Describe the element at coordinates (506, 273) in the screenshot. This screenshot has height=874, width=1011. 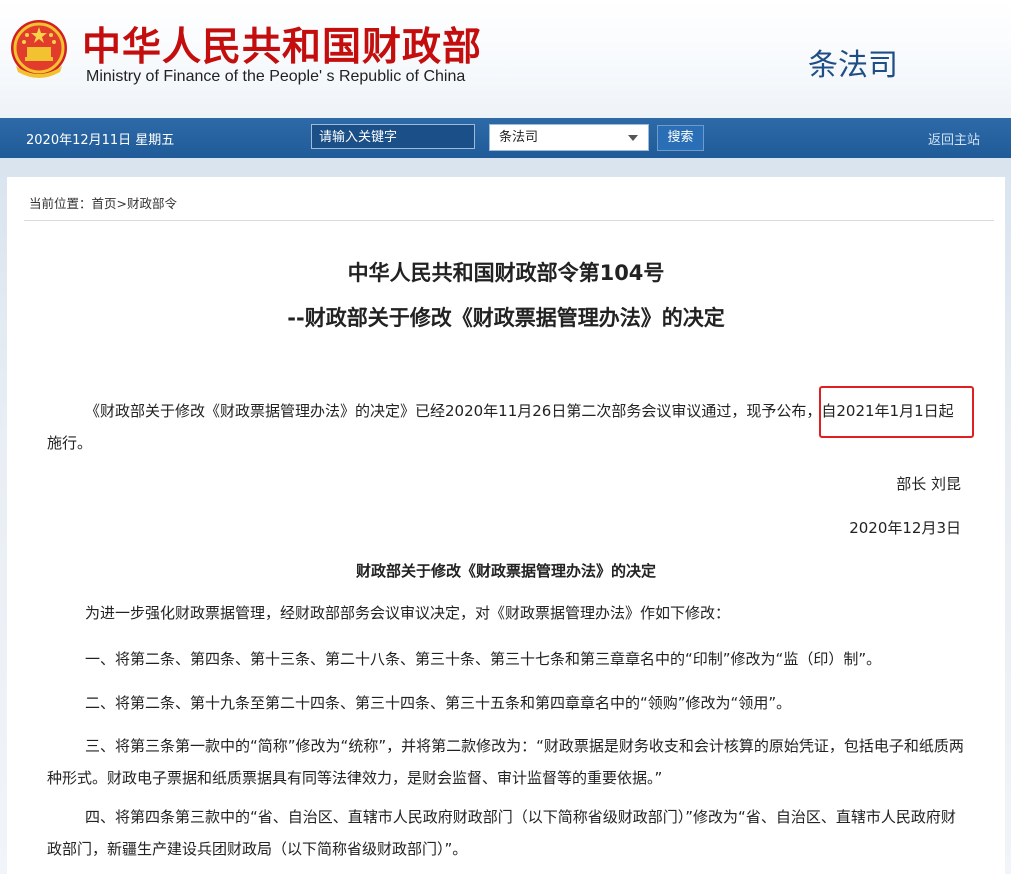
I see `document-title: 中华人民共和国财政部令第104号` at that location.